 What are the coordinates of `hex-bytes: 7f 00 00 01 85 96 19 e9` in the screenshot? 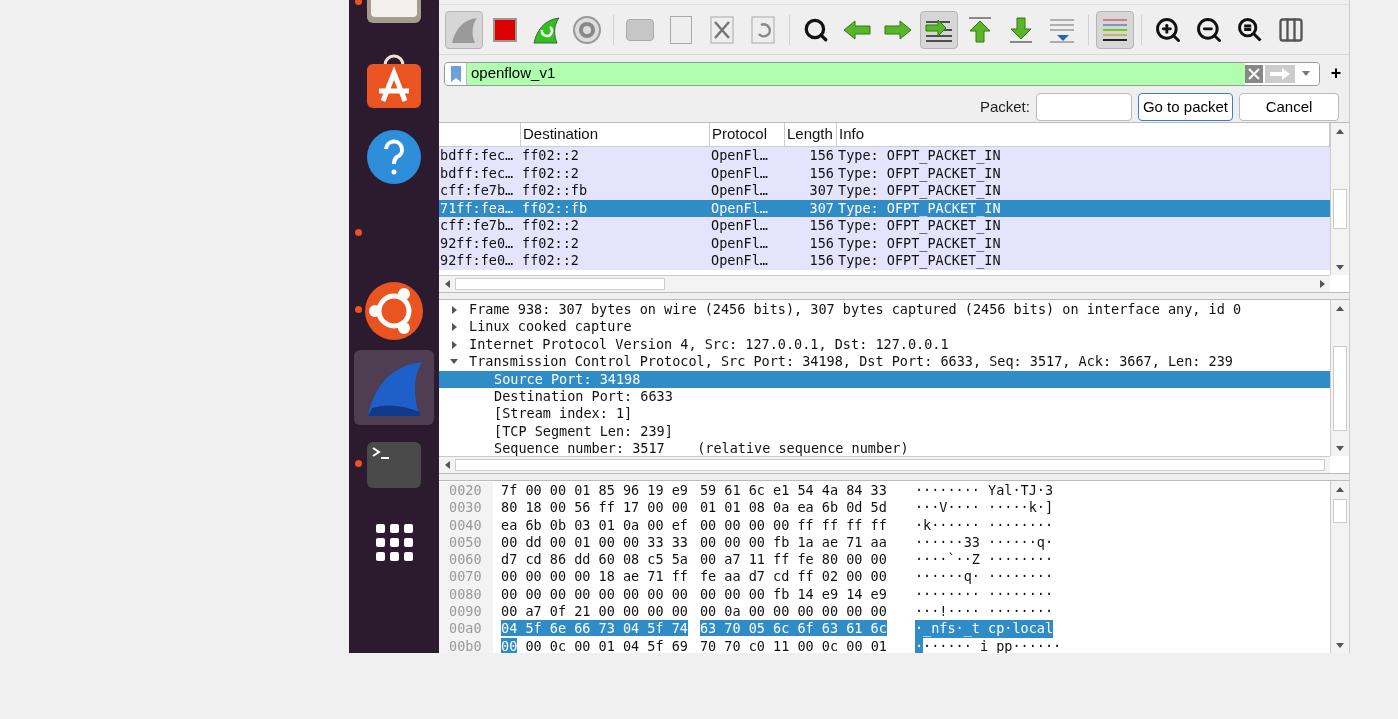 It's located at (594, 491).